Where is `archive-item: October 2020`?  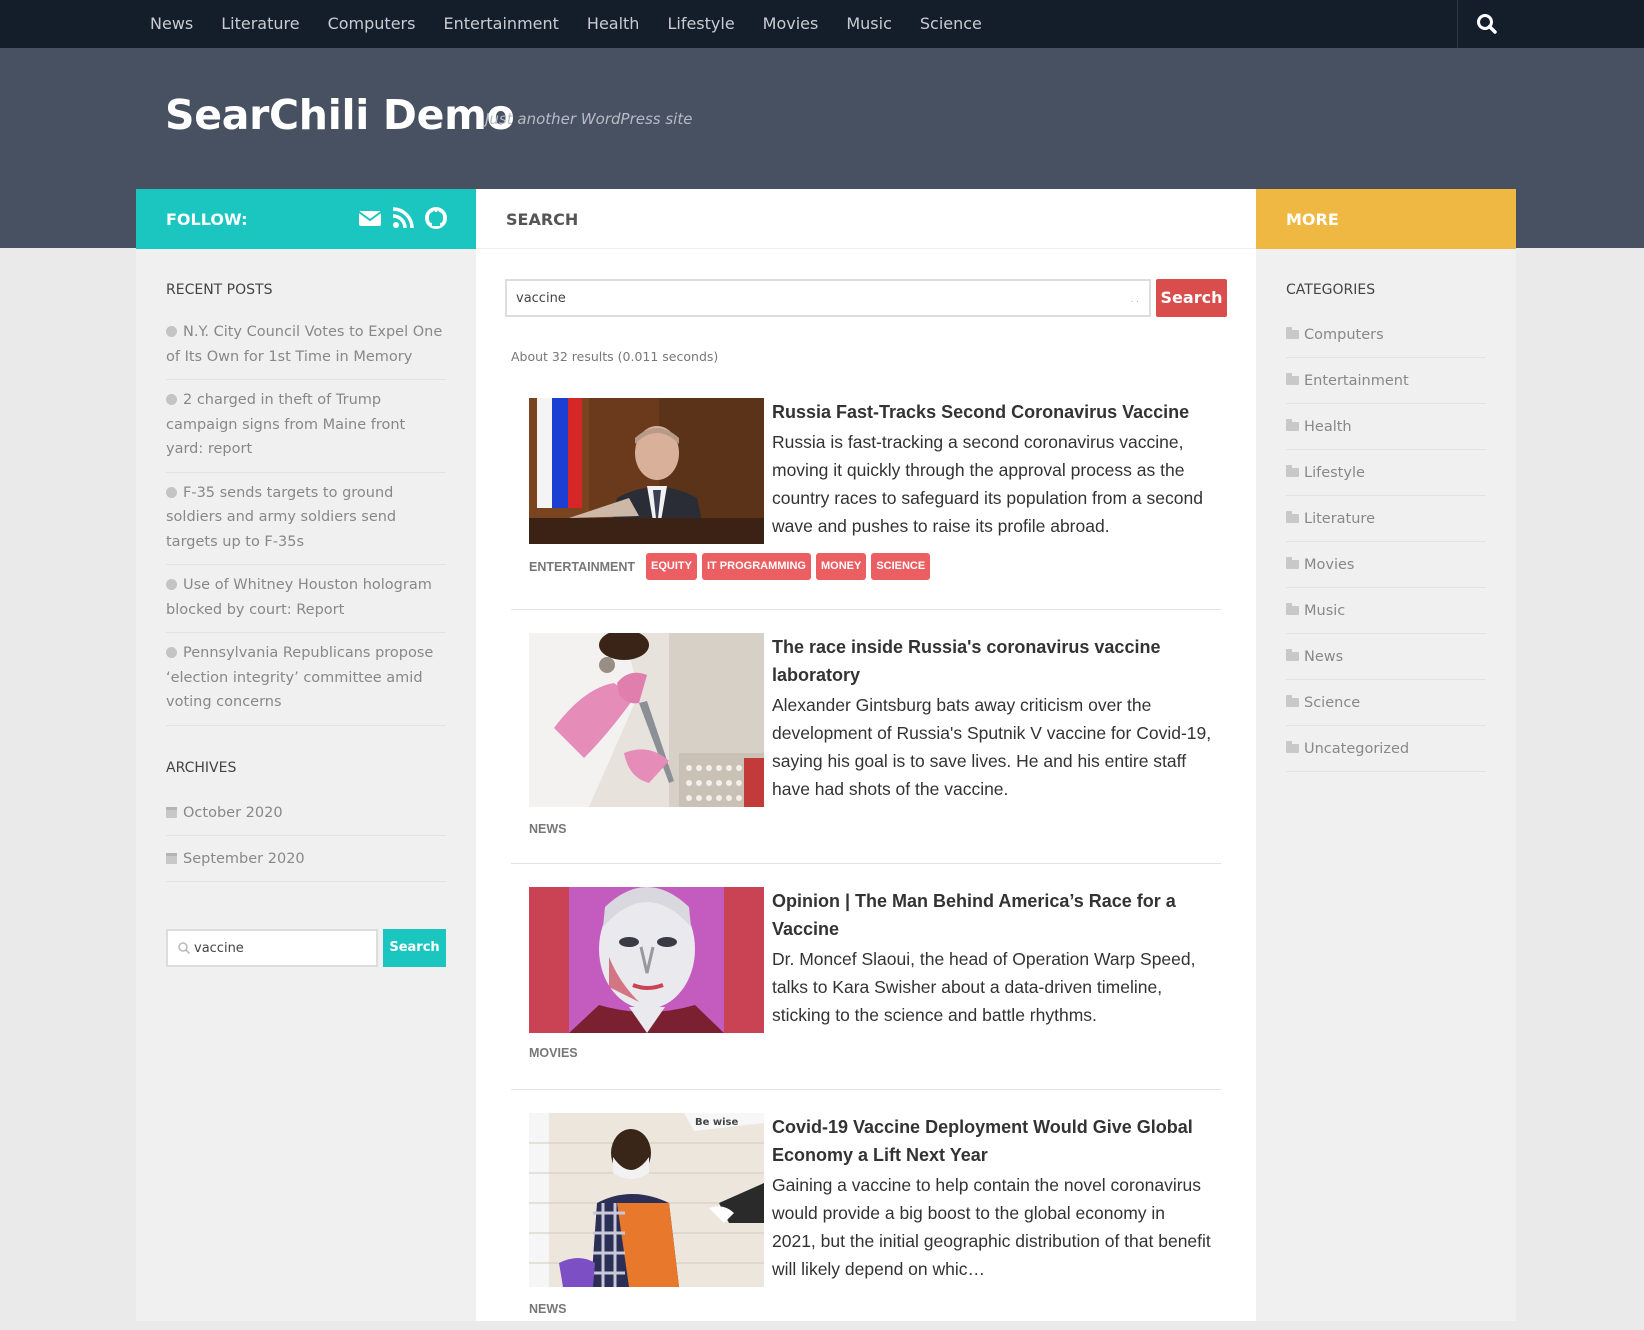
archive-item: October 2020 is located at coordinates (306, 813).